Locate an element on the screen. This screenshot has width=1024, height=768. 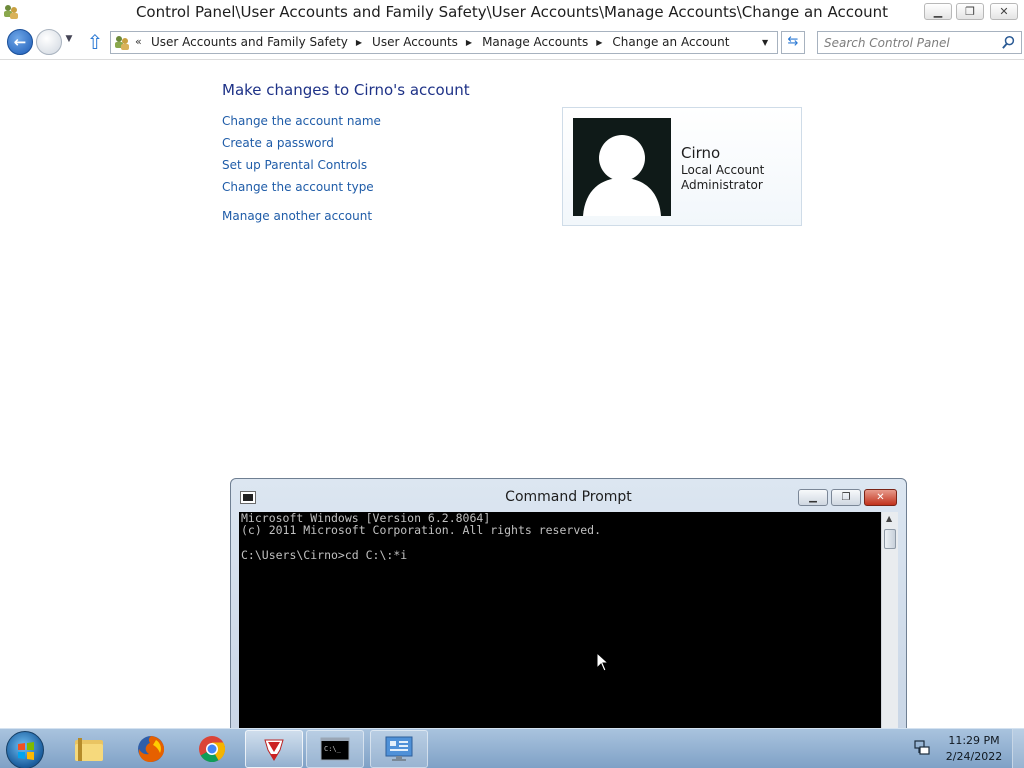
search-icon is located at coordinates (1008, 42).